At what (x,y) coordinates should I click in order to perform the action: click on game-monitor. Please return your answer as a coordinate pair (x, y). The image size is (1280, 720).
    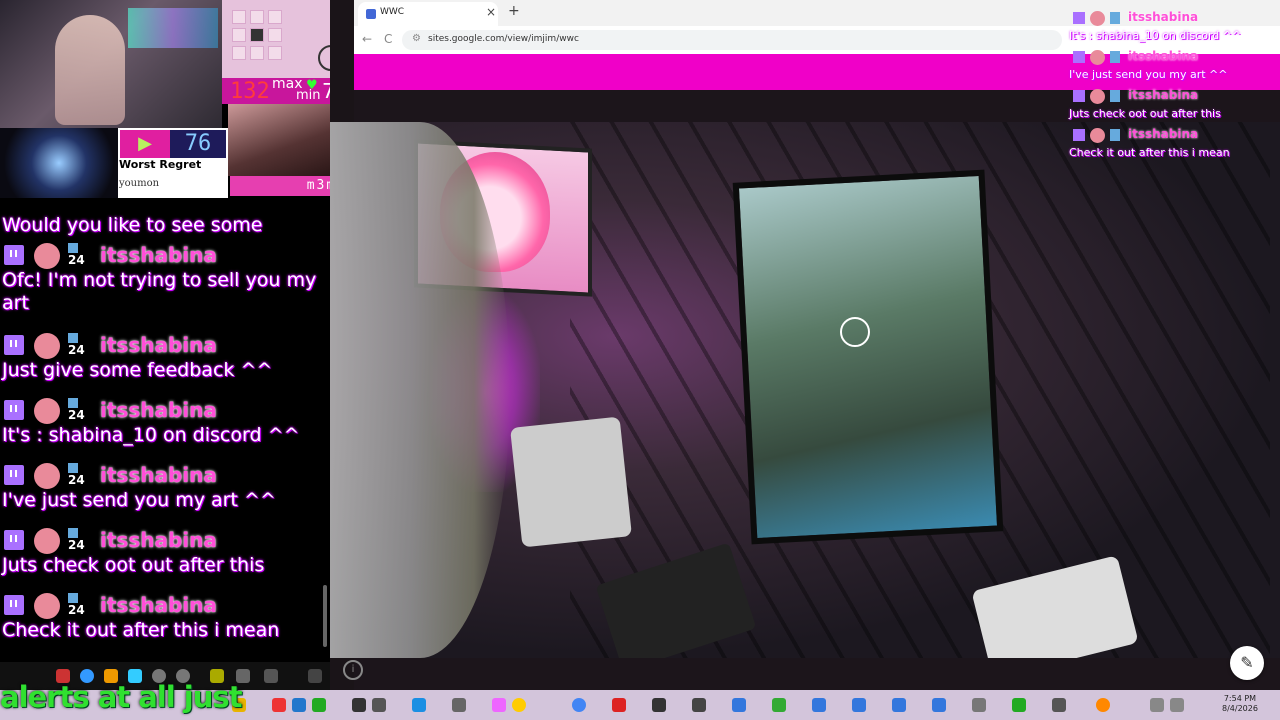
    Looking at the image, I should click on (868, 357).